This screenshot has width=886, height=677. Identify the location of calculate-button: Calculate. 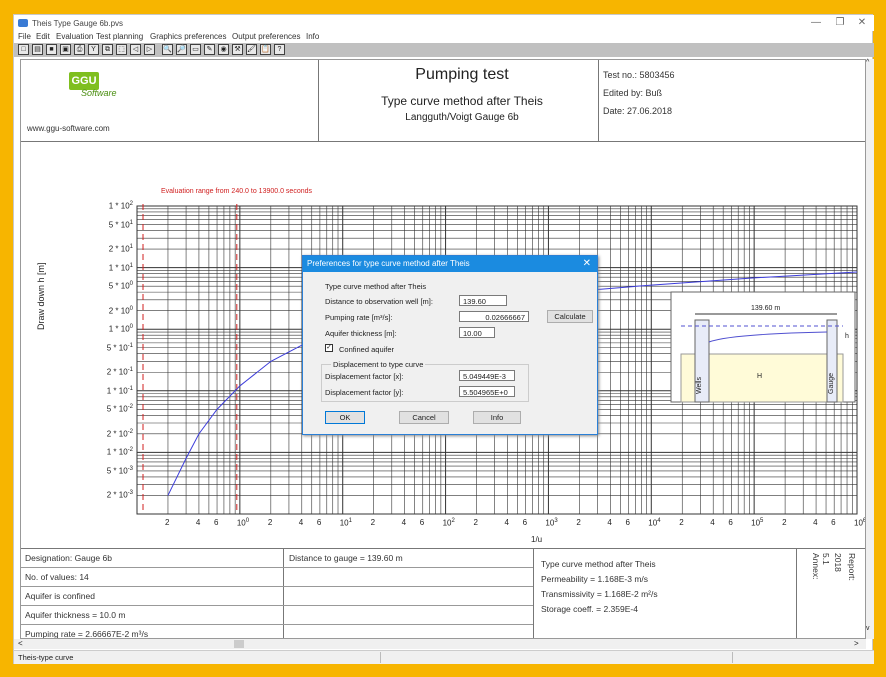
(570, 316).